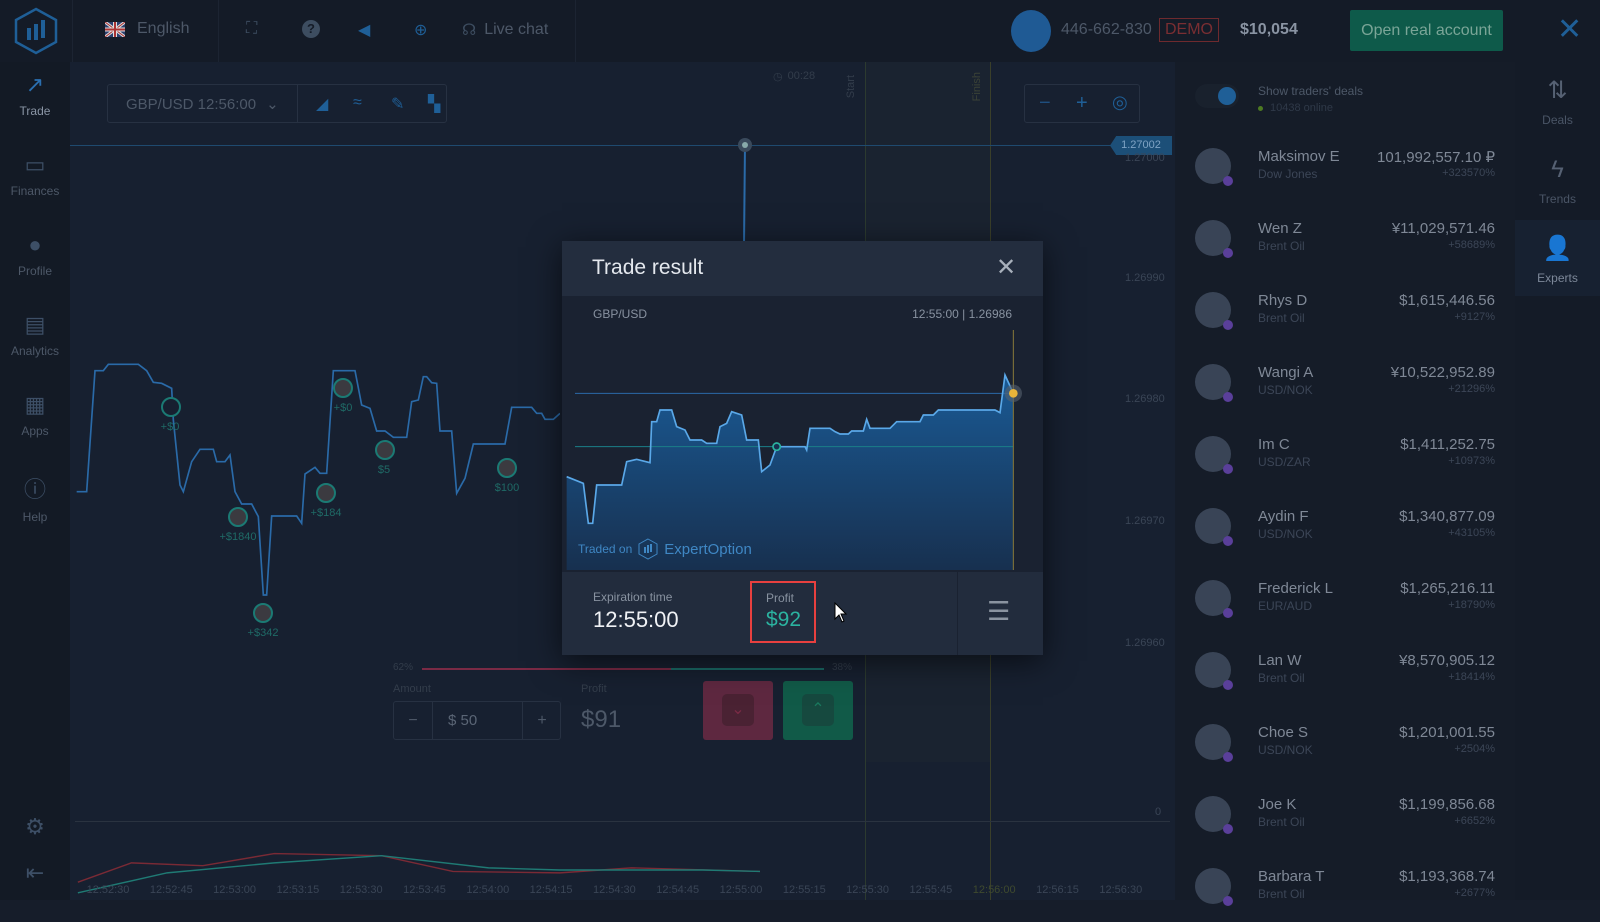 Image resolution: width=1600 pixels, height=922 pixels. What do you see at coordinates (1471, 677) in the screenshot?
I see `trader-percent: +18414%` at bounding box center [1471, 677].